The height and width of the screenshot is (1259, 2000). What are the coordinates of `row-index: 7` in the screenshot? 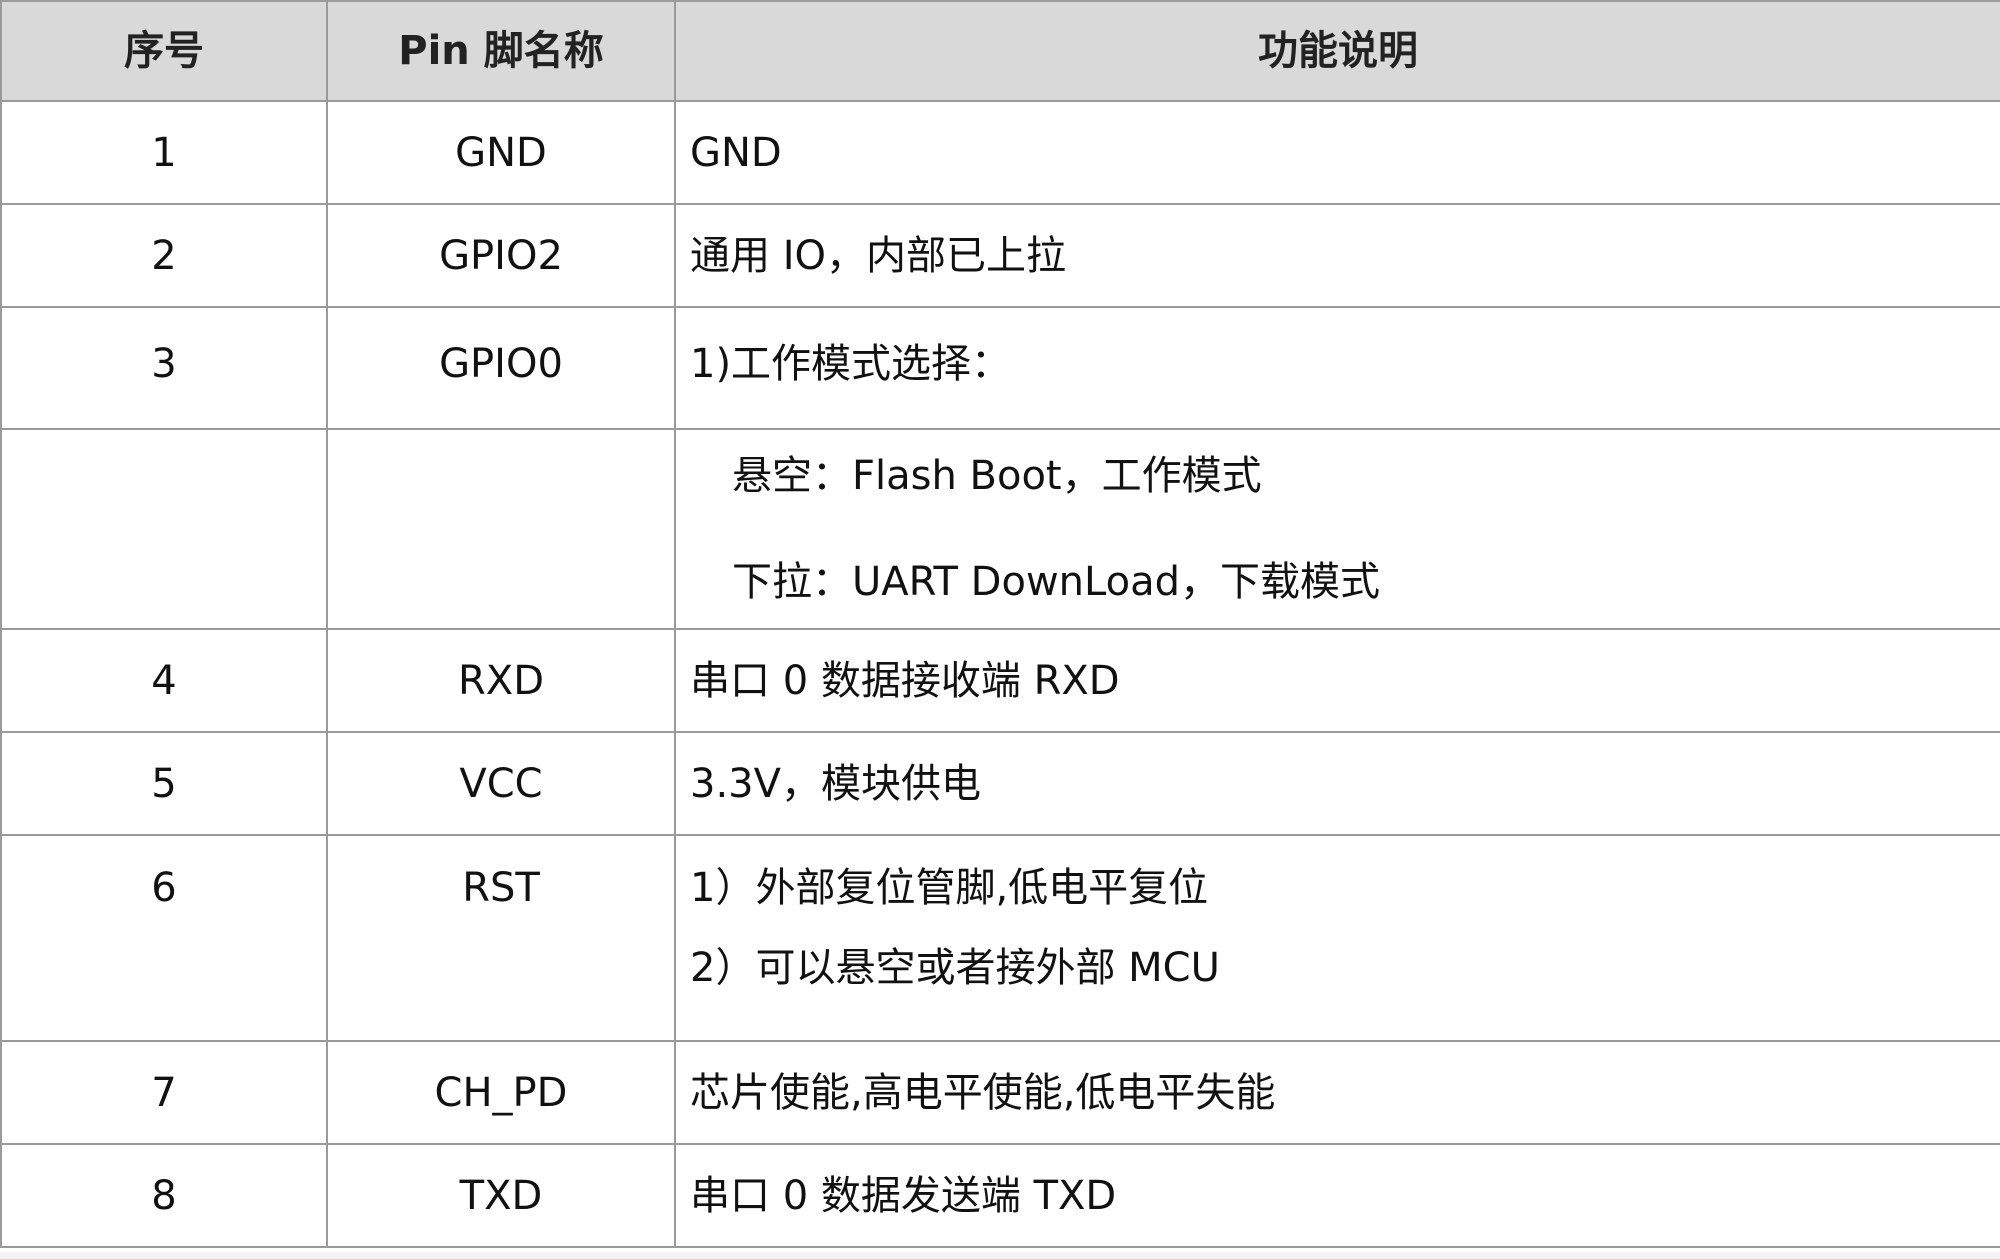 It's located at (164, 1092).